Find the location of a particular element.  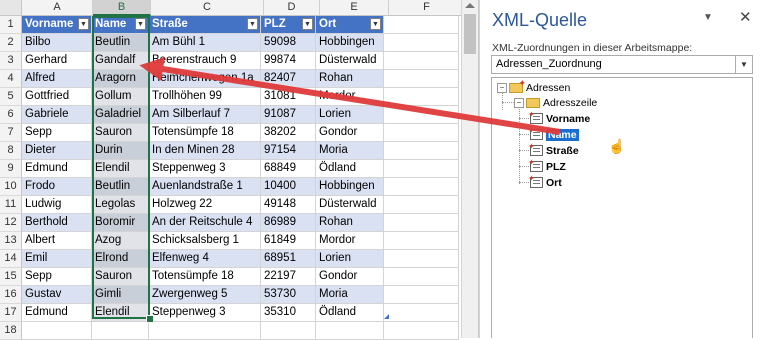

row-header: 12 is located at coordinates (11, 223).